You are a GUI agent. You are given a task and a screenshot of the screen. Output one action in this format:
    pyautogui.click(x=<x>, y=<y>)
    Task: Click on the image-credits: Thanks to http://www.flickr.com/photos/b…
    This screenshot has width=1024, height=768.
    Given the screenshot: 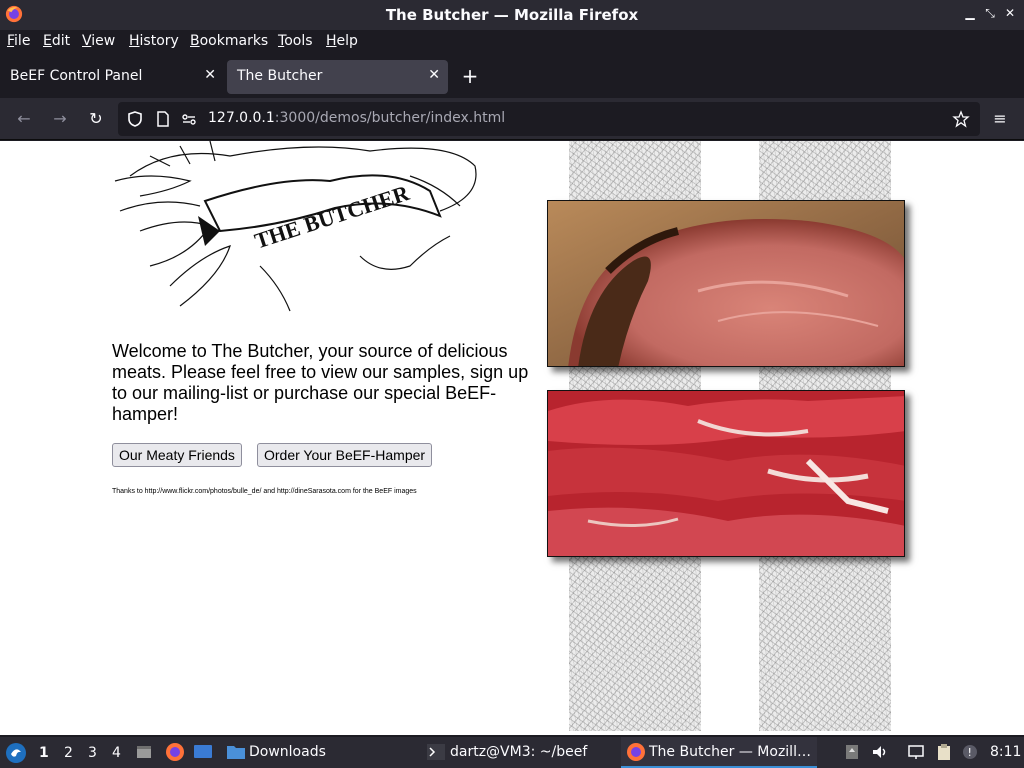 What is the action you would take?
    pyautogui.click(x=264, y=491)
    